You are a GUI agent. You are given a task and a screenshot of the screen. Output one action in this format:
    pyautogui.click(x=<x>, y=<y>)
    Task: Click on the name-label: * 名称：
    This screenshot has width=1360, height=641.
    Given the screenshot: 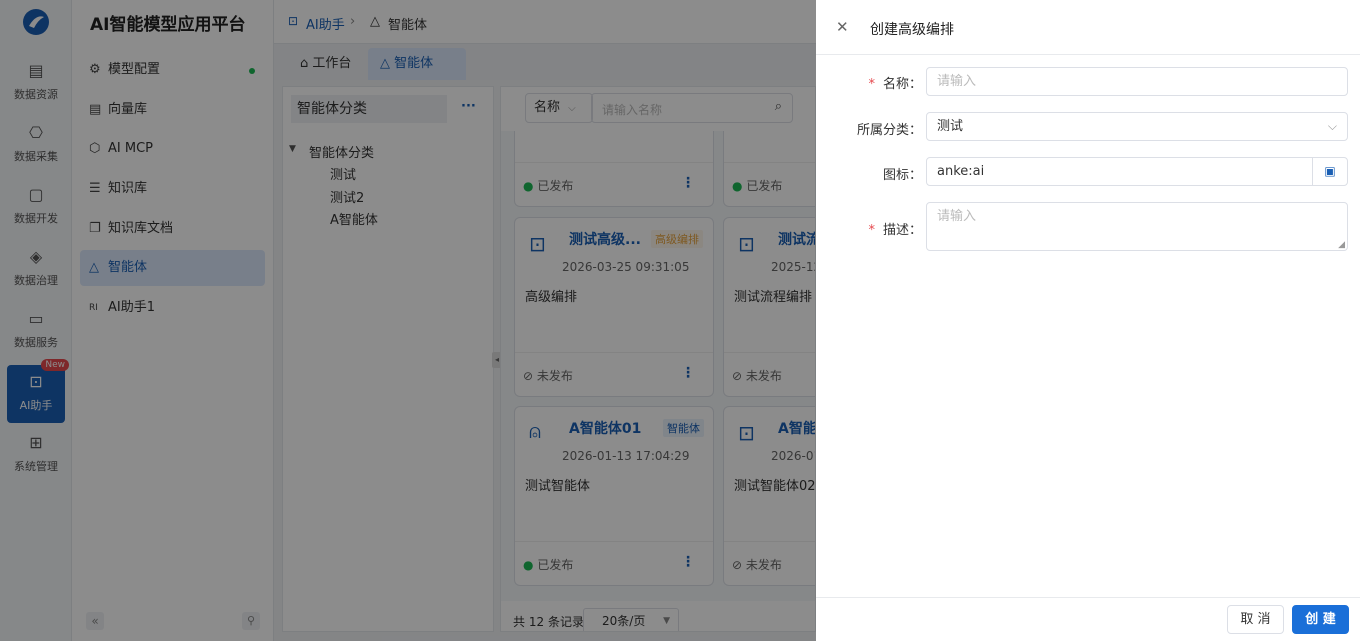 What is the action you would take?
    pyautogui.click(x=869, y=82)
    